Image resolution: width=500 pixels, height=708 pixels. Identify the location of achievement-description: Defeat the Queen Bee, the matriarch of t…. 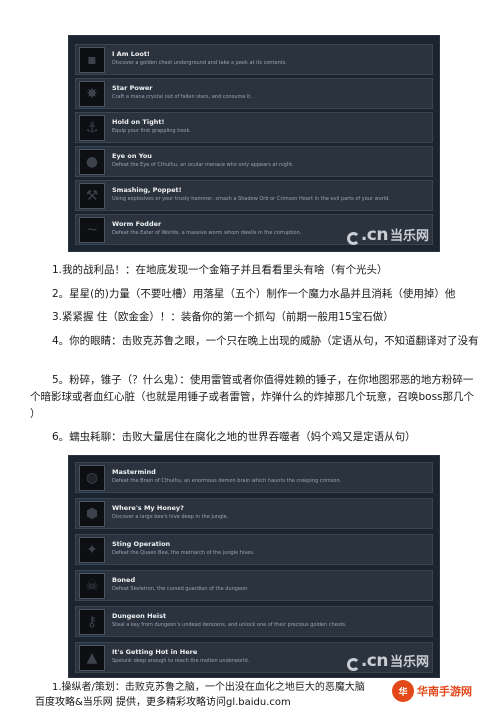
(183, 553).